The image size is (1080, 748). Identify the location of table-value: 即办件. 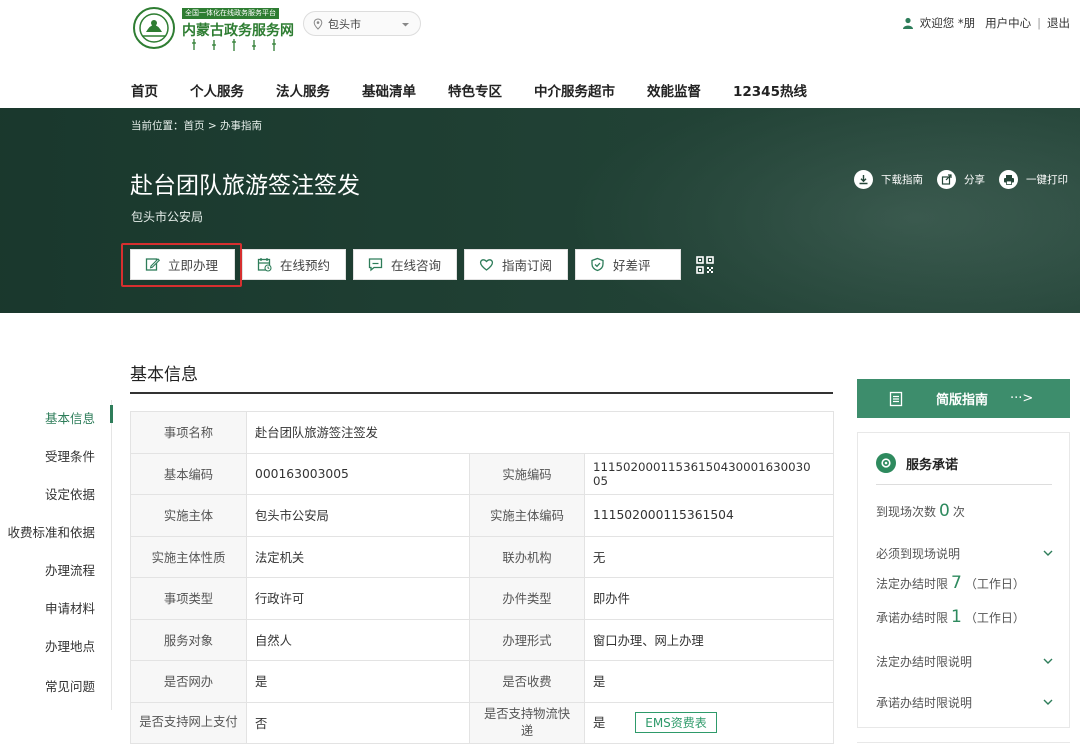
(709, 598).